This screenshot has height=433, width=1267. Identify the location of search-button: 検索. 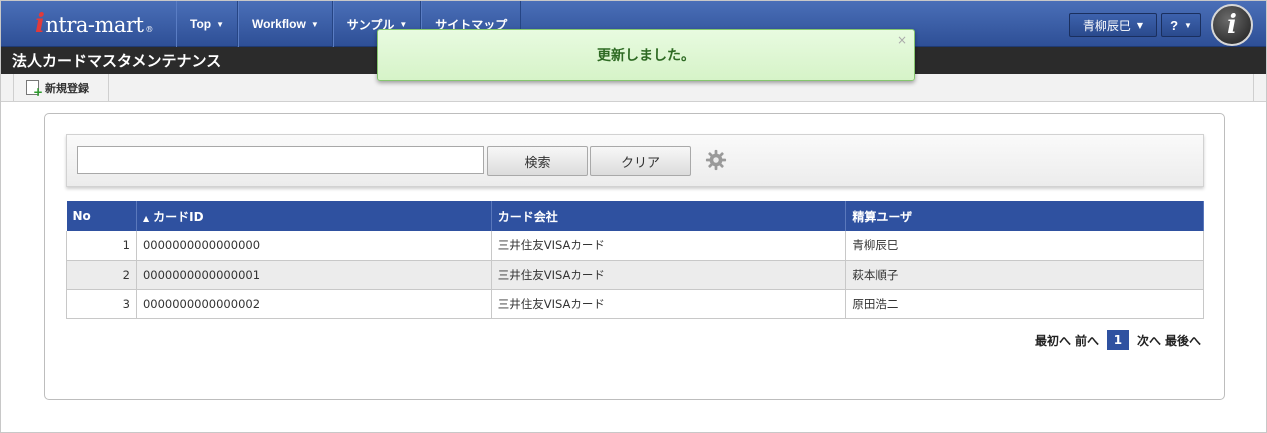
(537, 161).